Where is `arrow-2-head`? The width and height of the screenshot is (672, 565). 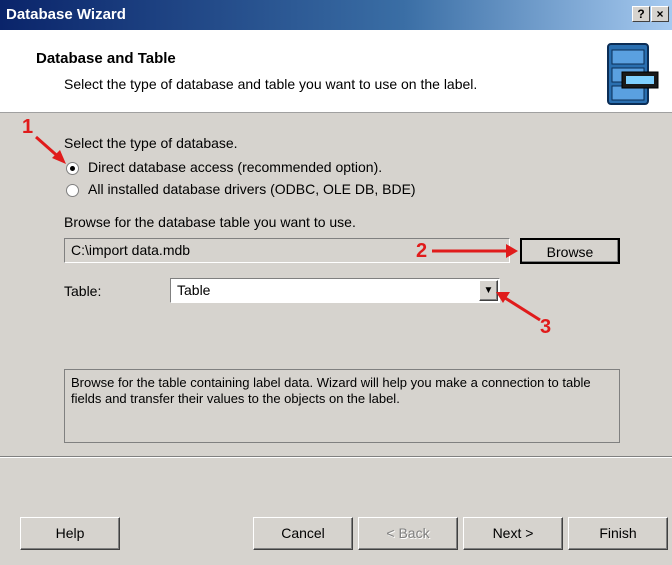
arrow-2-head is located at coordinates (512, 251).